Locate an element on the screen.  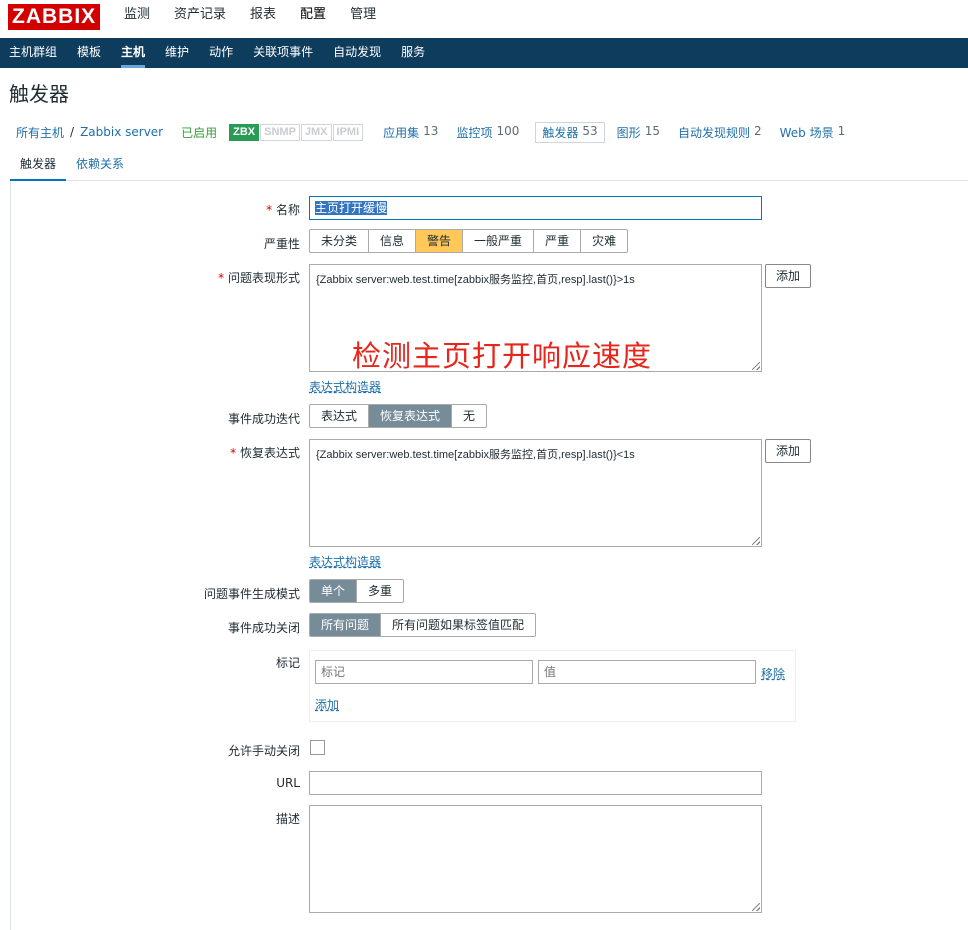
ok-close-label: 事件成功关闭 is located at coordinates (263, 628).